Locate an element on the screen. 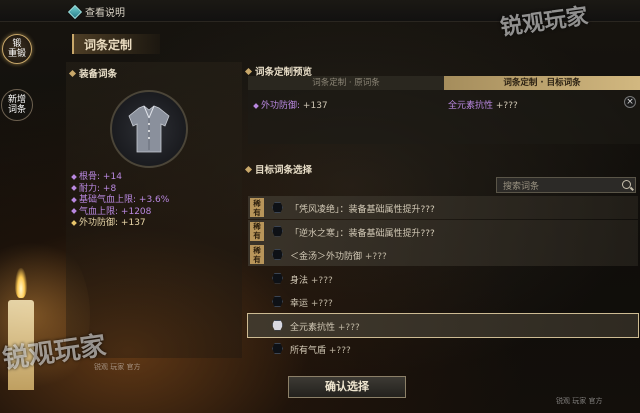 The width and height of the screenshot is (640, 413). attr-name: 气血上限 is located at coordinates (97, 211).